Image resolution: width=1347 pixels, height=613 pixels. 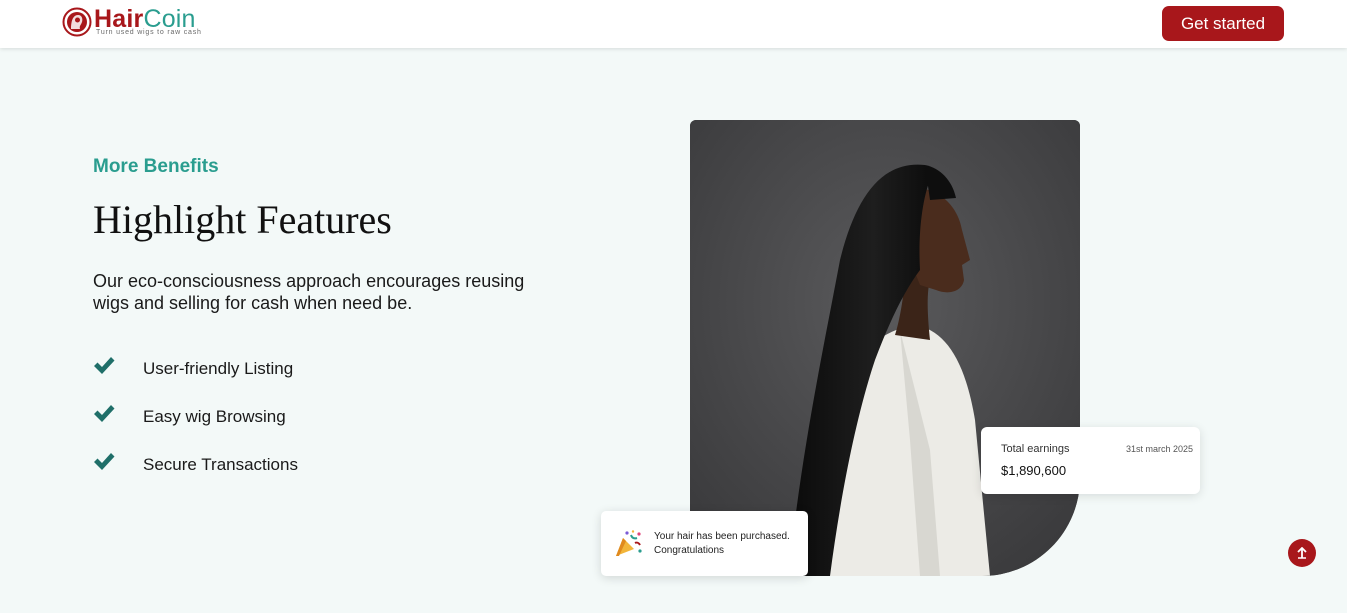 I want to click on feature-label: User-friendly Listing, so click(x=218, y=368).